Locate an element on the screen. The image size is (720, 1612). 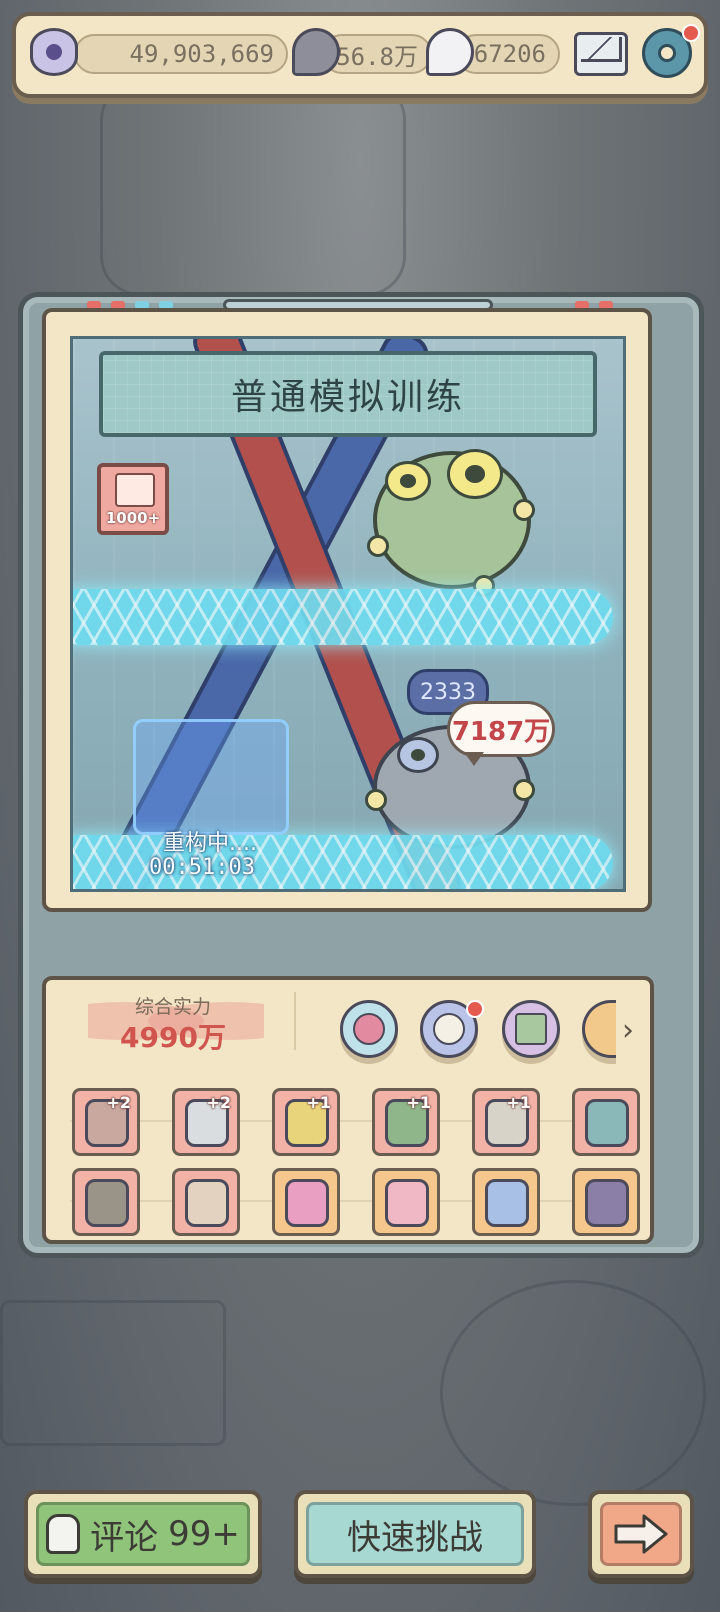
power-label: 综合实力 is located at coordinates (172, 1007).